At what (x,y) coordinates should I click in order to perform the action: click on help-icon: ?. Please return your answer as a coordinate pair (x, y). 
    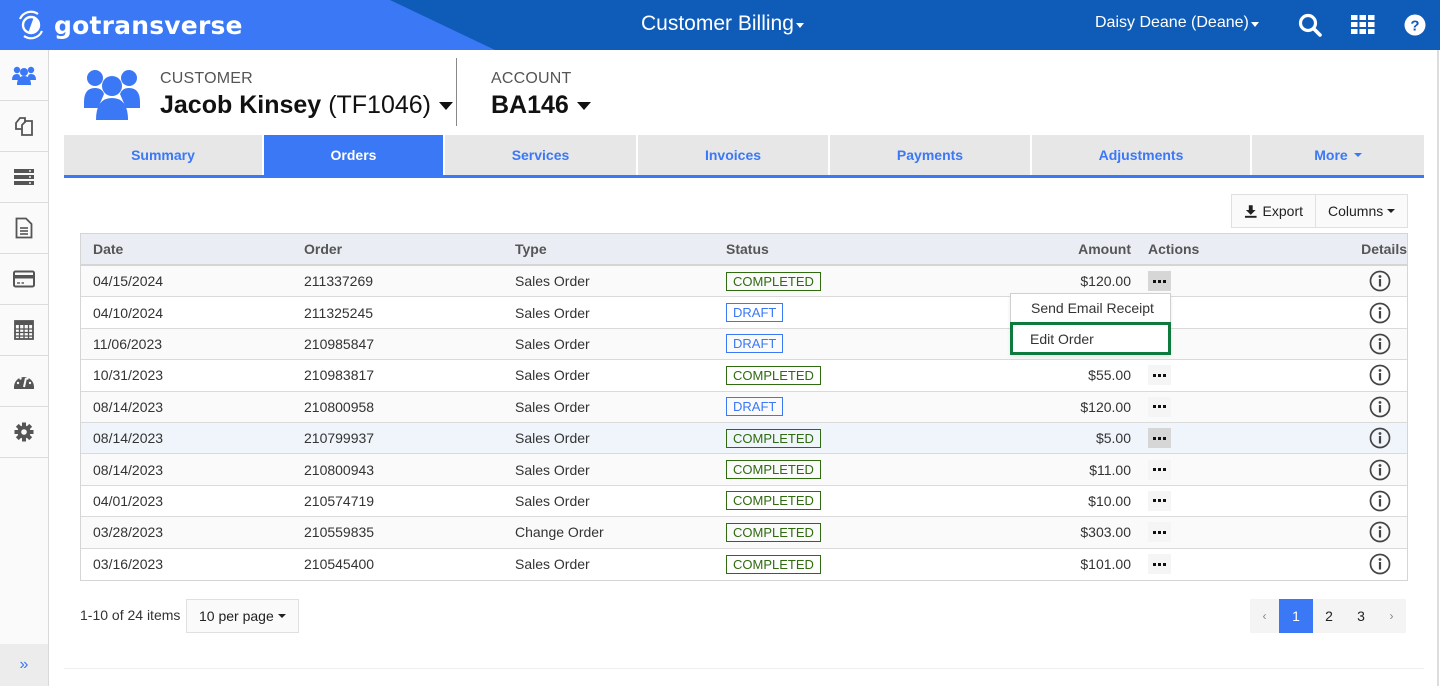
    Looking at the image, I should click on (1416, 25).